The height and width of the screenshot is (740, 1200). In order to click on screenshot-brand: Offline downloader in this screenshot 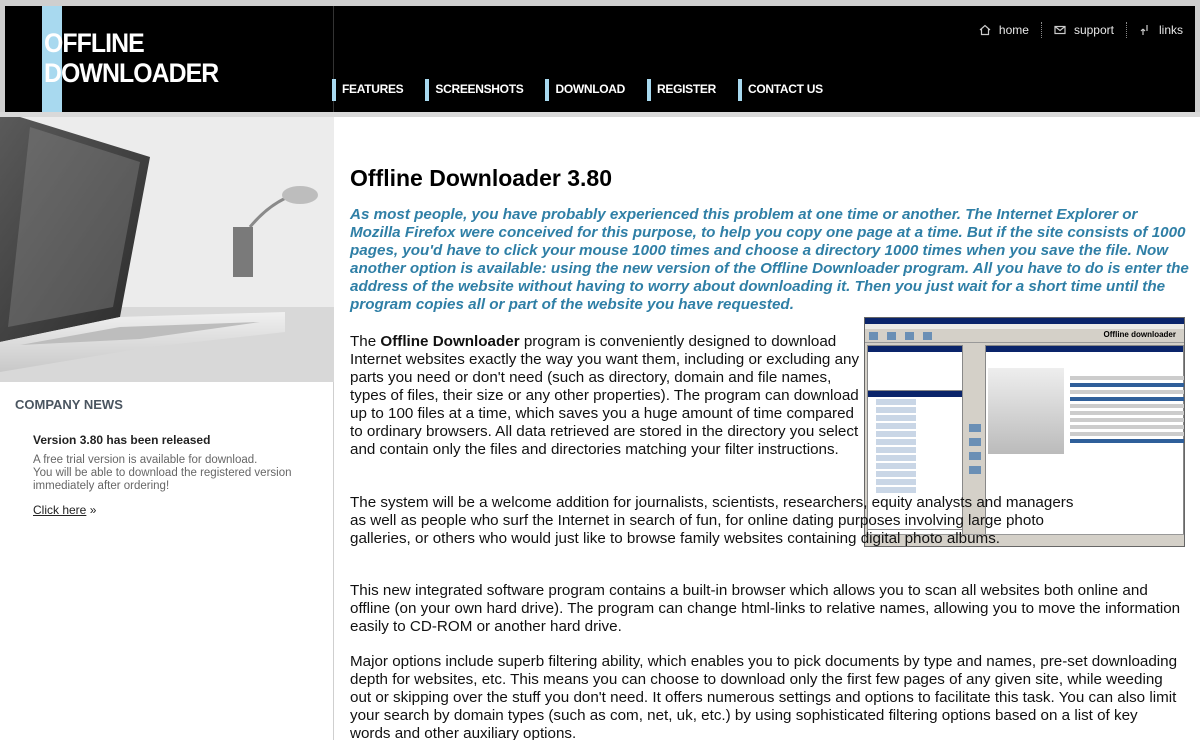, I will do `click(1139, 334)`.